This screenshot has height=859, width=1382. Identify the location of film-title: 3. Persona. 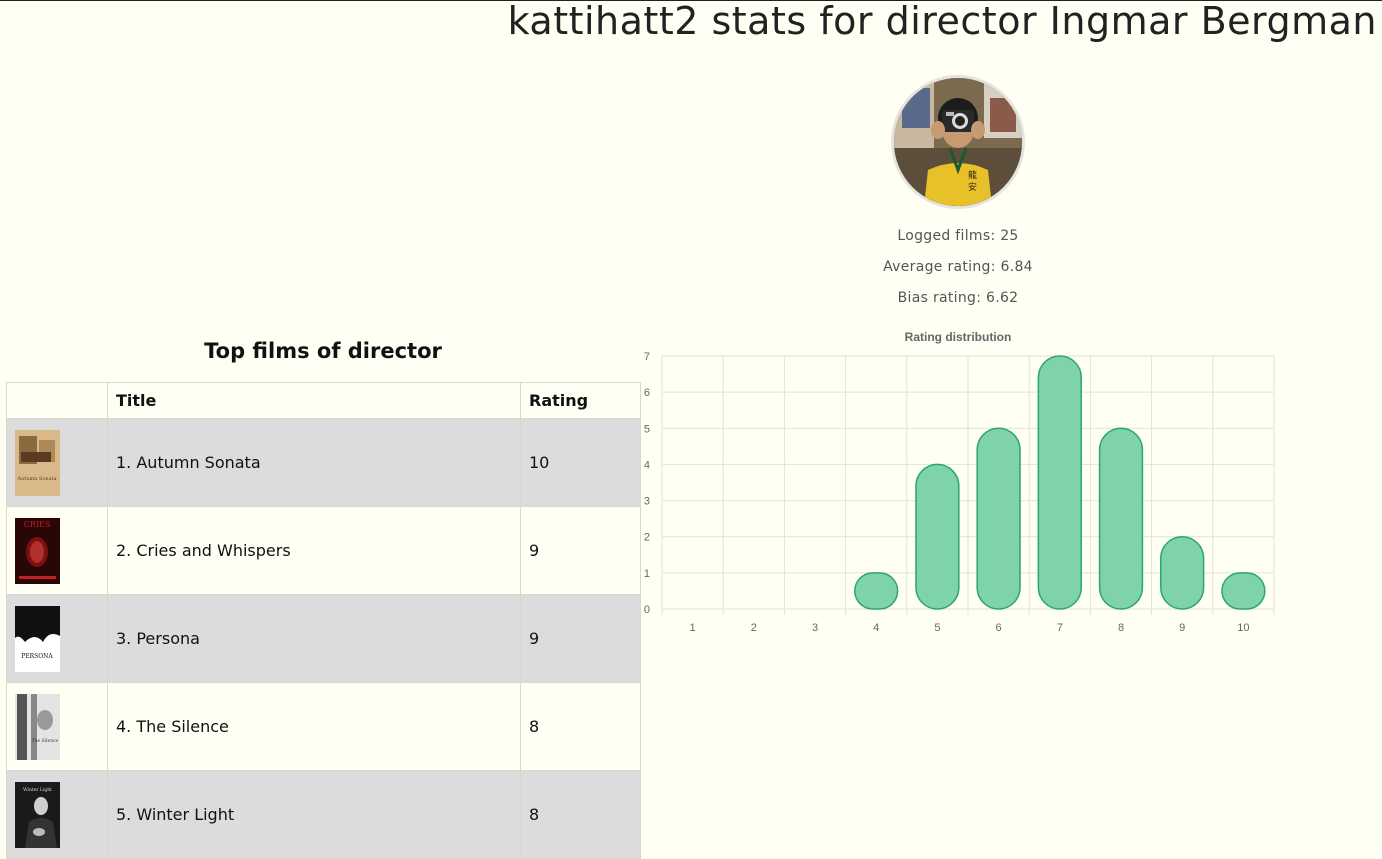
(314, 638).